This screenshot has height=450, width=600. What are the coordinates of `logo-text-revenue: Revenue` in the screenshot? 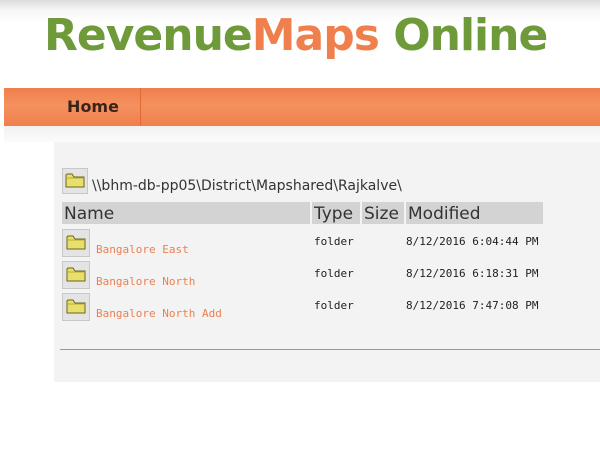 It's located at (148, 35).